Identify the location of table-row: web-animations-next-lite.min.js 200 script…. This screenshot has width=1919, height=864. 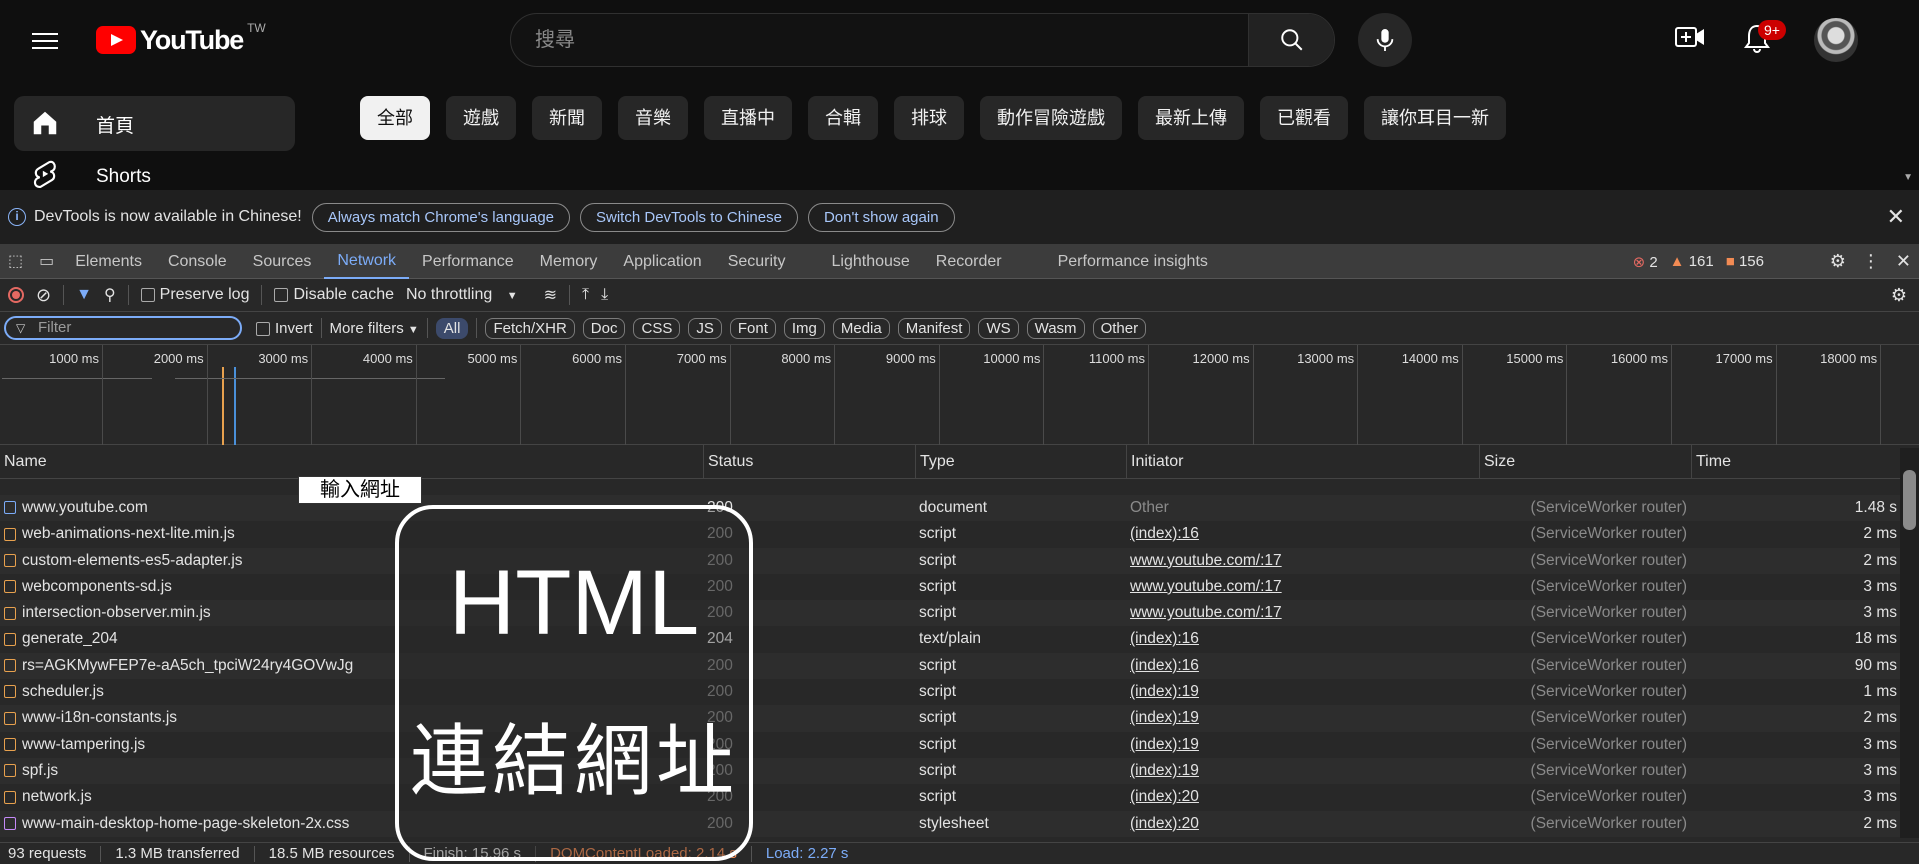
(950, 534).